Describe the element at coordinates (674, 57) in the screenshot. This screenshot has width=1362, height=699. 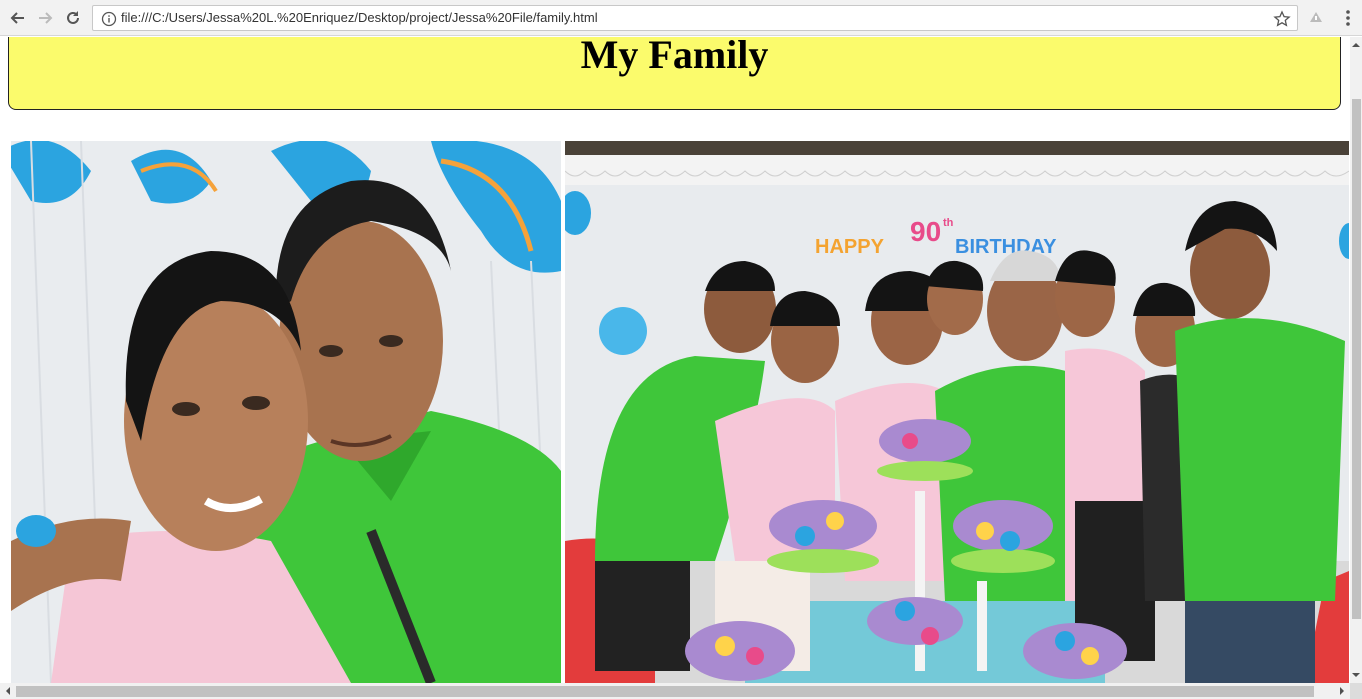
I see `page-title: My Family` at that location.